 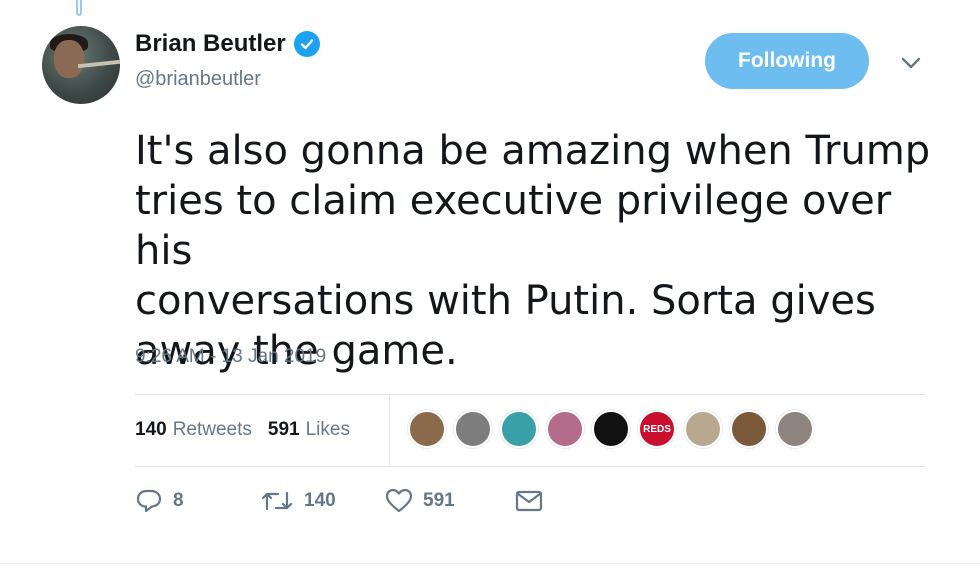 I want to click on liker-avatar: REDS, so click(x=657, y=429).